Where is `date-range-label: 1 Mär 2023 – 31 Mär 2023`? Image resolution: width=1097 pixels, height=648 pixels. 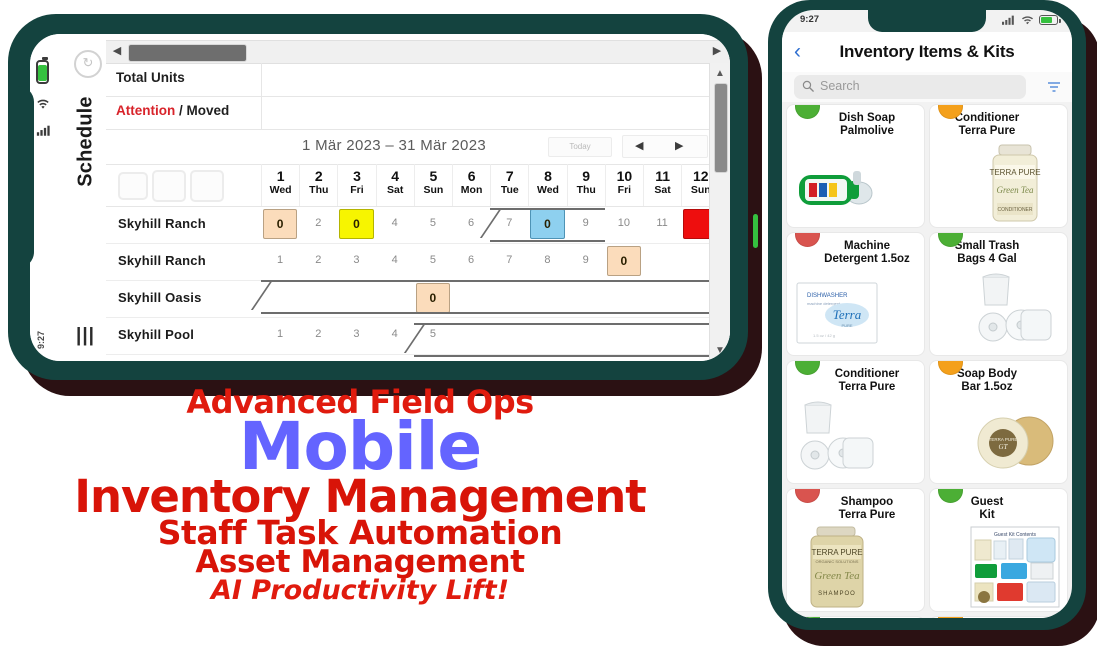 date-range-label: 1 Mär 2023 – 31 Mär 2023 is located at coordinates (394, 145).